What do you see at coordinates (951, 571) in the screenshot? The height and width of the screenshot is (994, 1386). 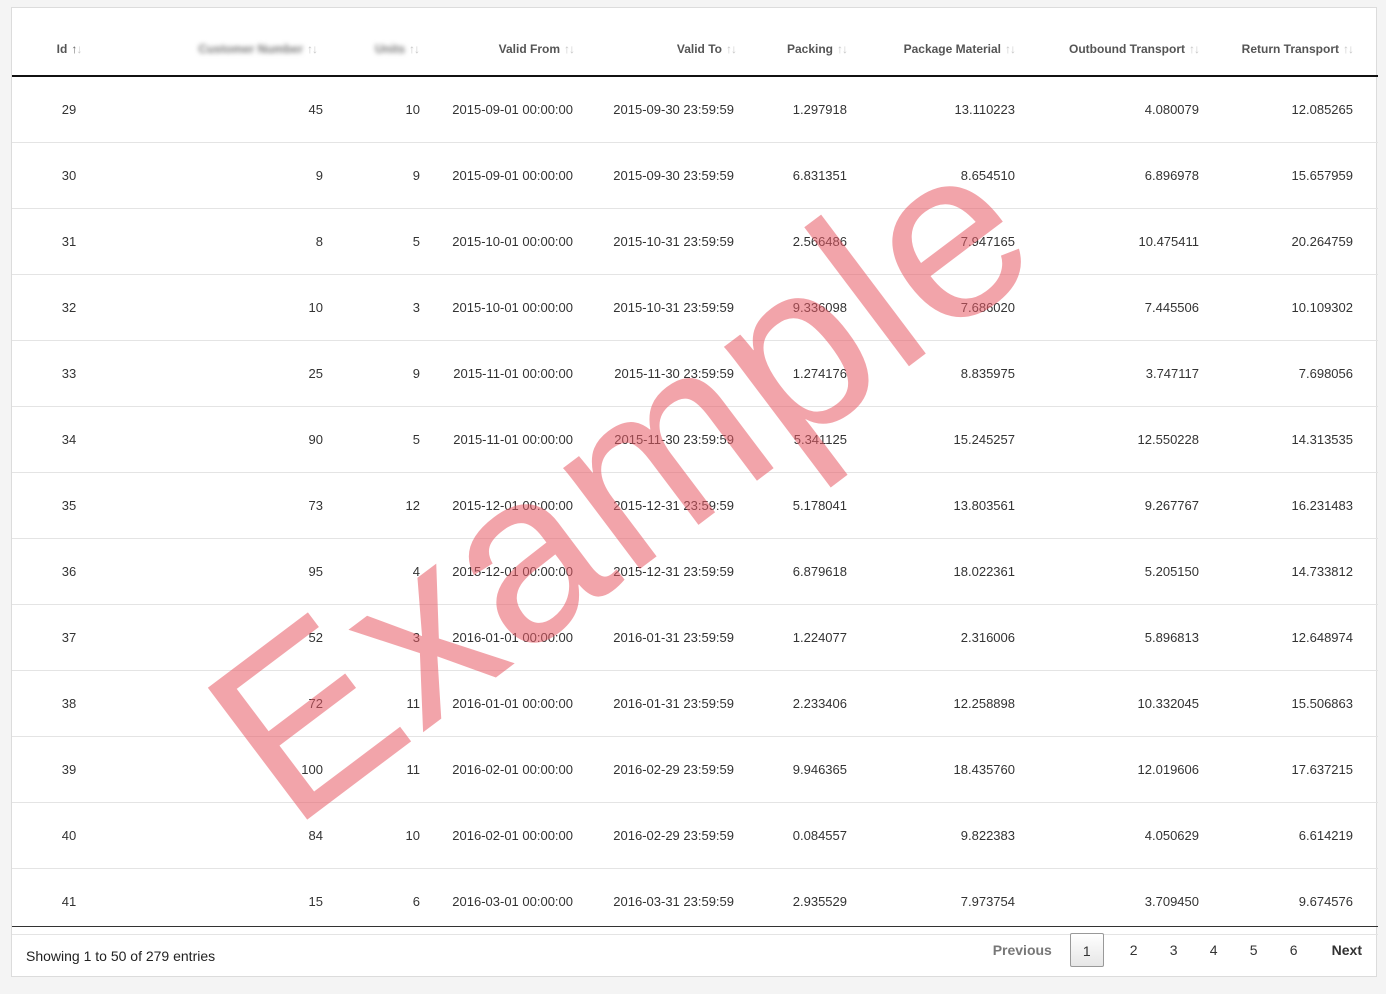 I see `table-cell: 18.022361` at bounding box center [951, 571].